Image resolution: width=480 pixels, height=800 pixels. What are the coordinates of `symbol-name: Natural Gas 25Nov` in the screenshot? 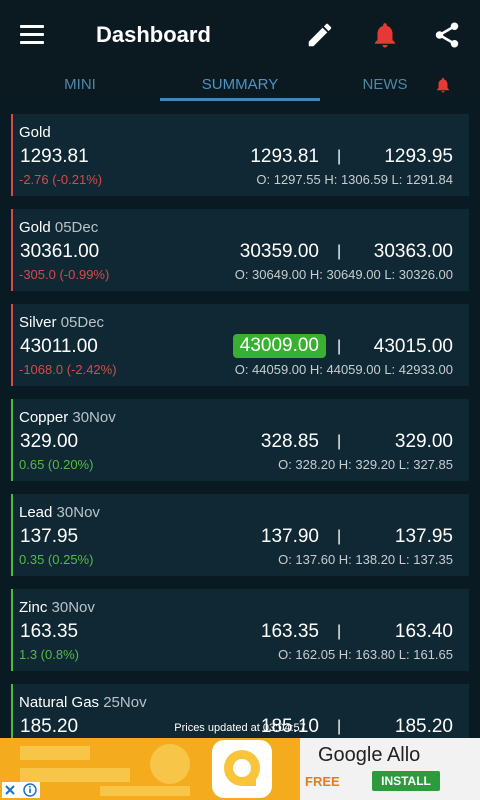 It's located at (83, 702).